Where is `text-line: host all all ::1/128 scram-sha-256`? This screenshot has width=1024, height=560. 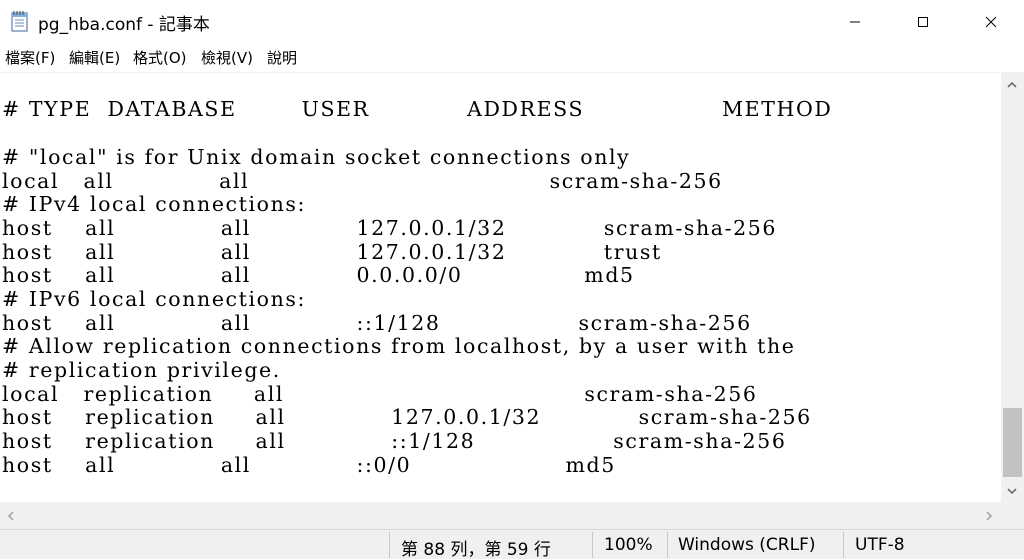
text-line: host all all ::1/128 scram-sha-256 is located at coordinates (377, 323).